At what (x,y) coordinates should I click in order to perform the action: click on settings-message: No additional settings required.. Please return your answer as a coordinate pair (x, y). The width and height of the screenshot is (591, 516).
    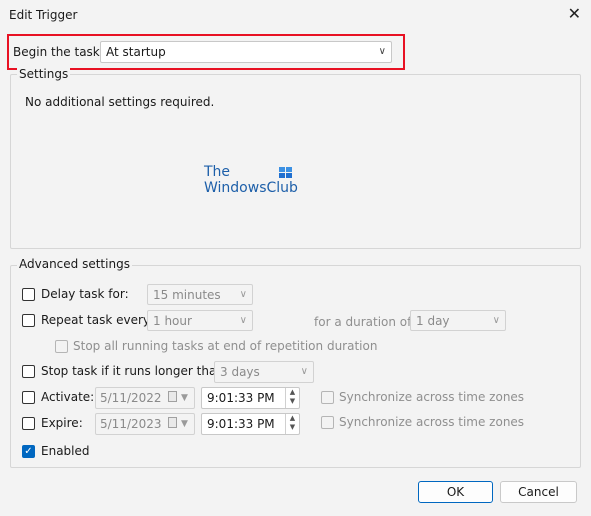
    Looking at the image, I should click on (120, 102).